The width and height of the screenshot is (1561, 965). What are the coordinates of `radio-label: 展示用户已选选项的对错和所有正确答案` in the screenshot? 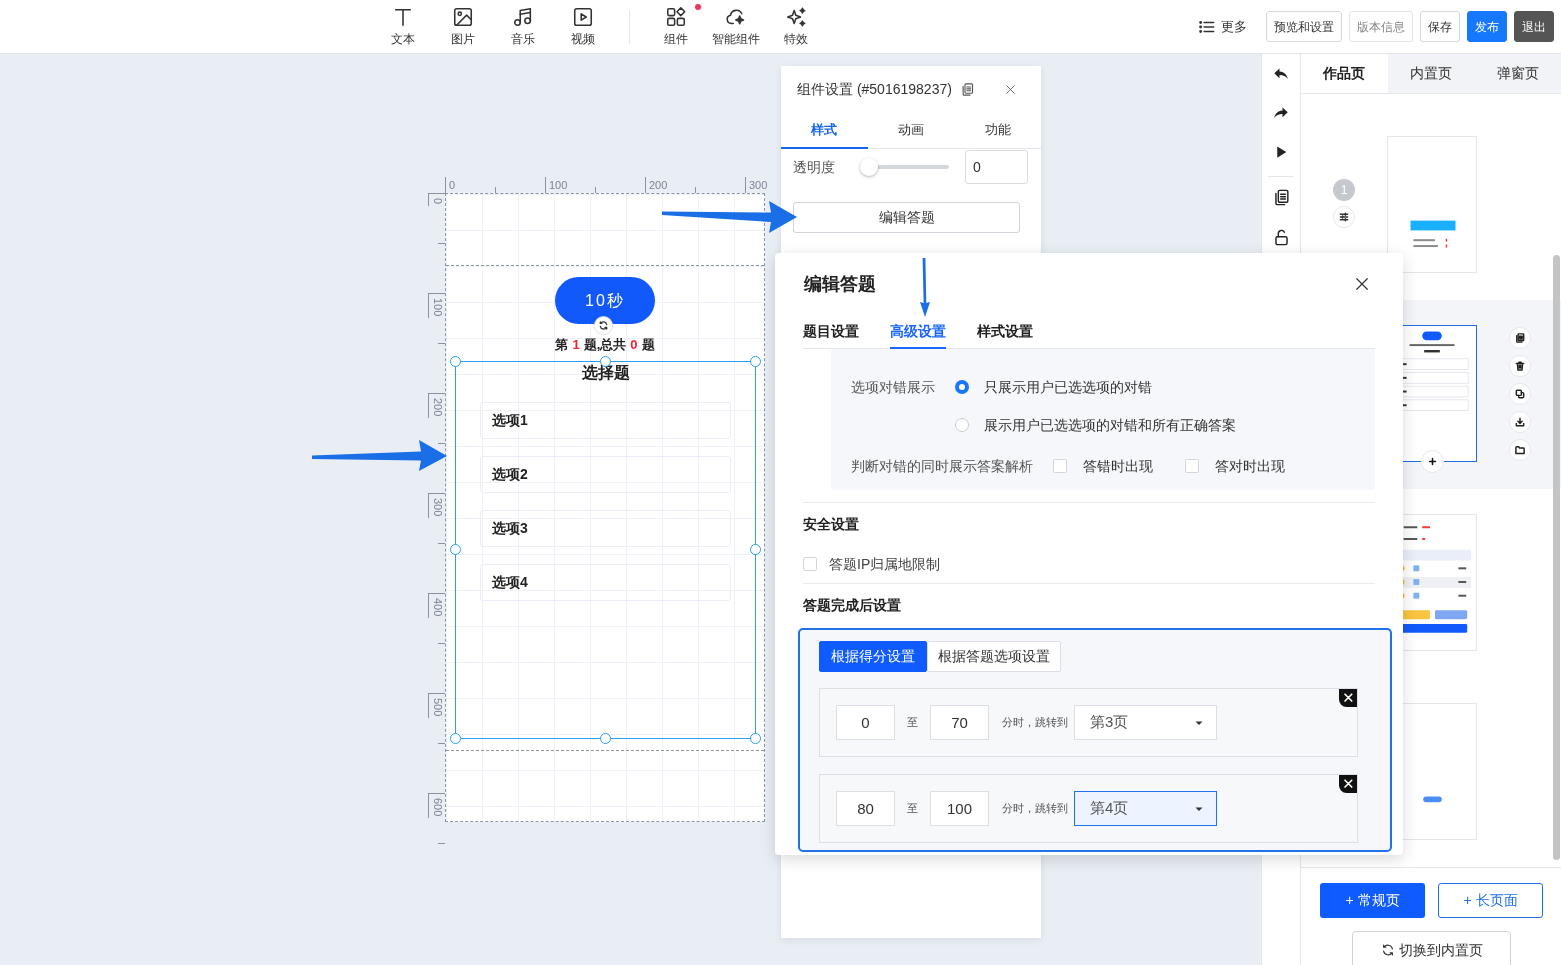 It's located at (1110, 425).